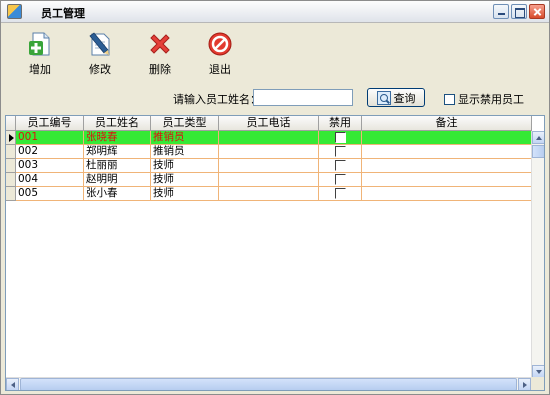 The image size is (550, 395). What do you see at coordinates (383, 97) in the screenshot?
I see `search-icon` at bounding box center [383, 97].